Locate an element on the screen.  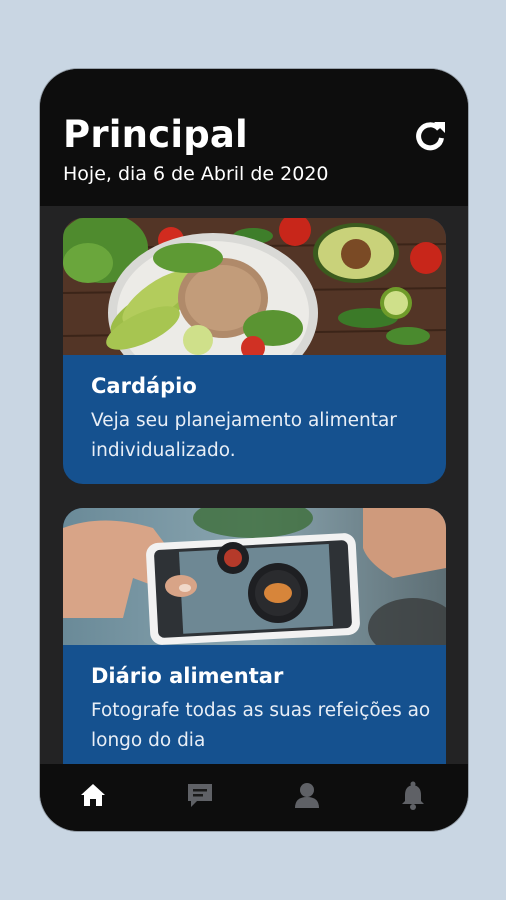
refresh-icon is located at coordinates (430, 136).